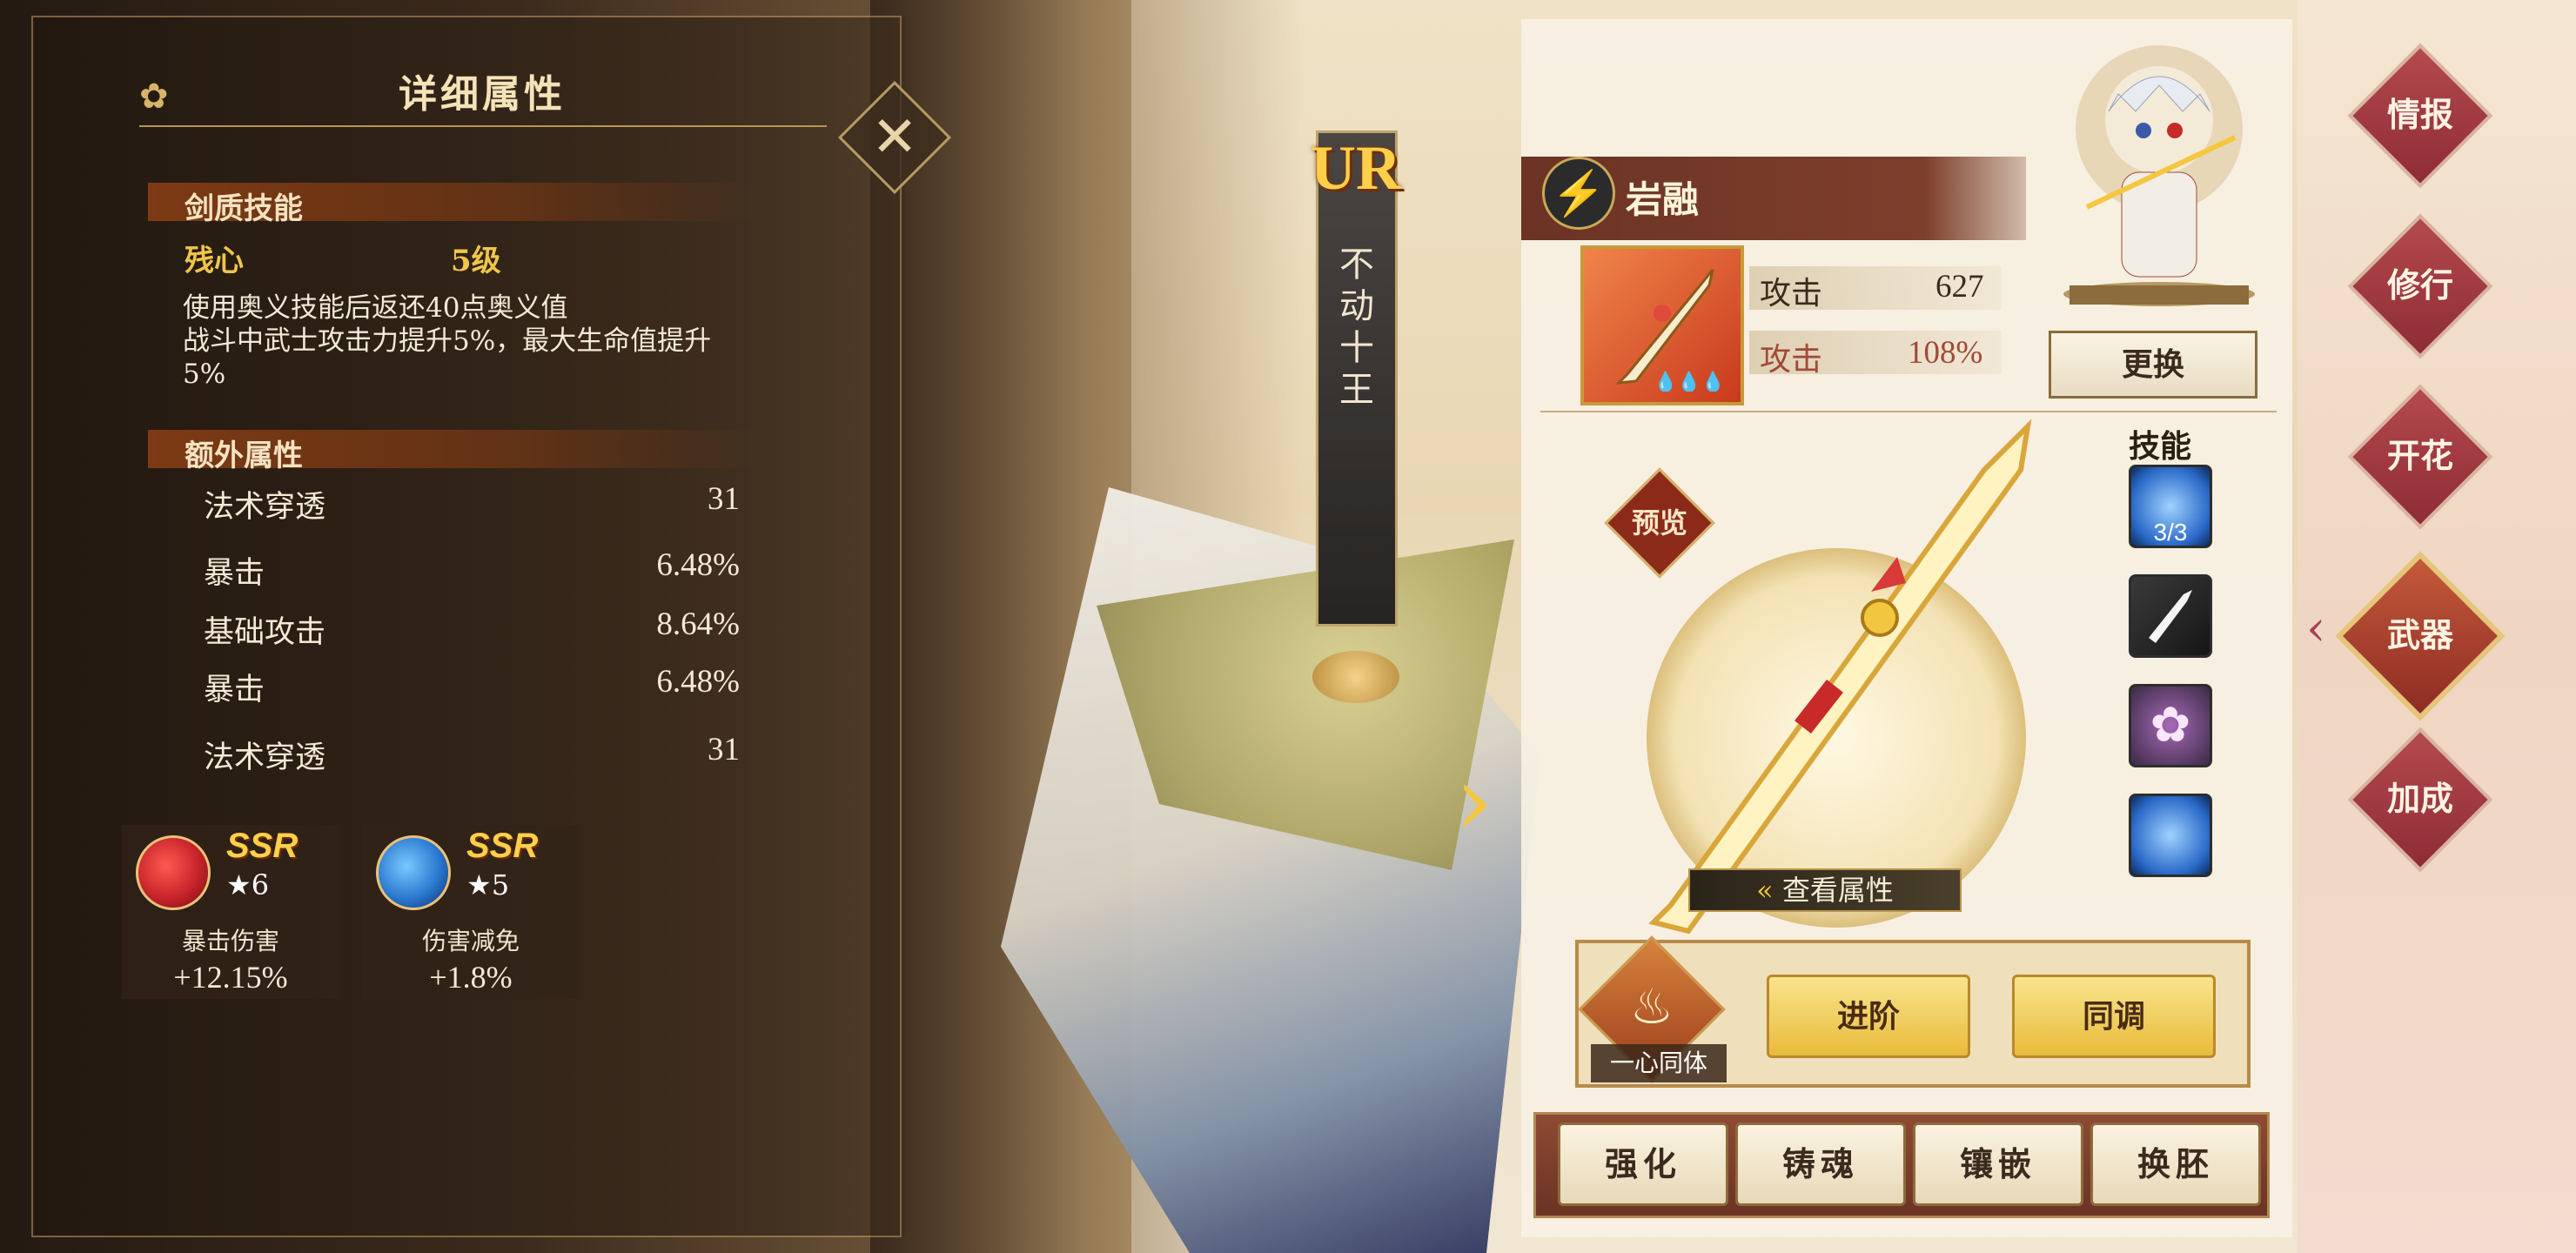 This screenshot has height=1253, width=2576. Describe the element at coordinates (1663, 199) in the screenshot. I see `weapon-name: 岩融` at that location.